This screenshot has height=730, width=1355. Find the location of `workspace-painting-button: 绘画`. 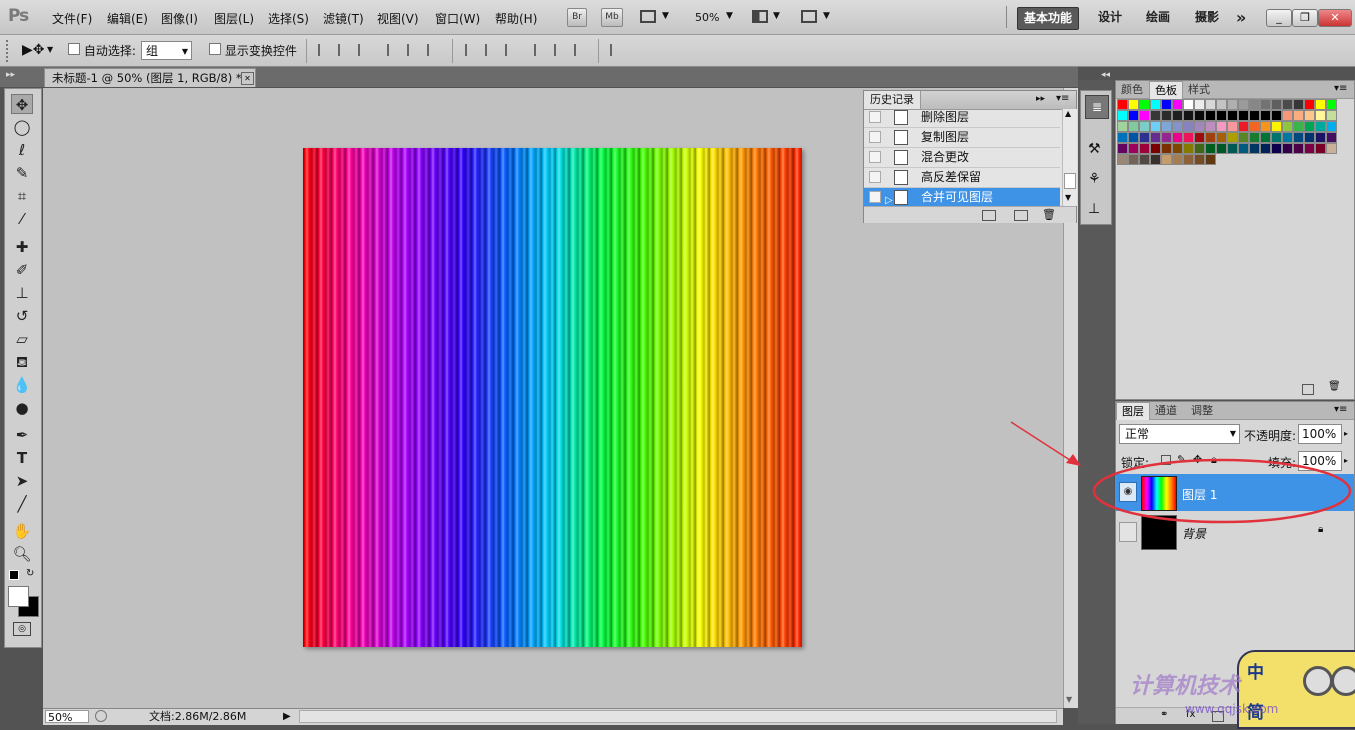

workspace-painting-button: 绘画 is located at coordinates (1158, 17).